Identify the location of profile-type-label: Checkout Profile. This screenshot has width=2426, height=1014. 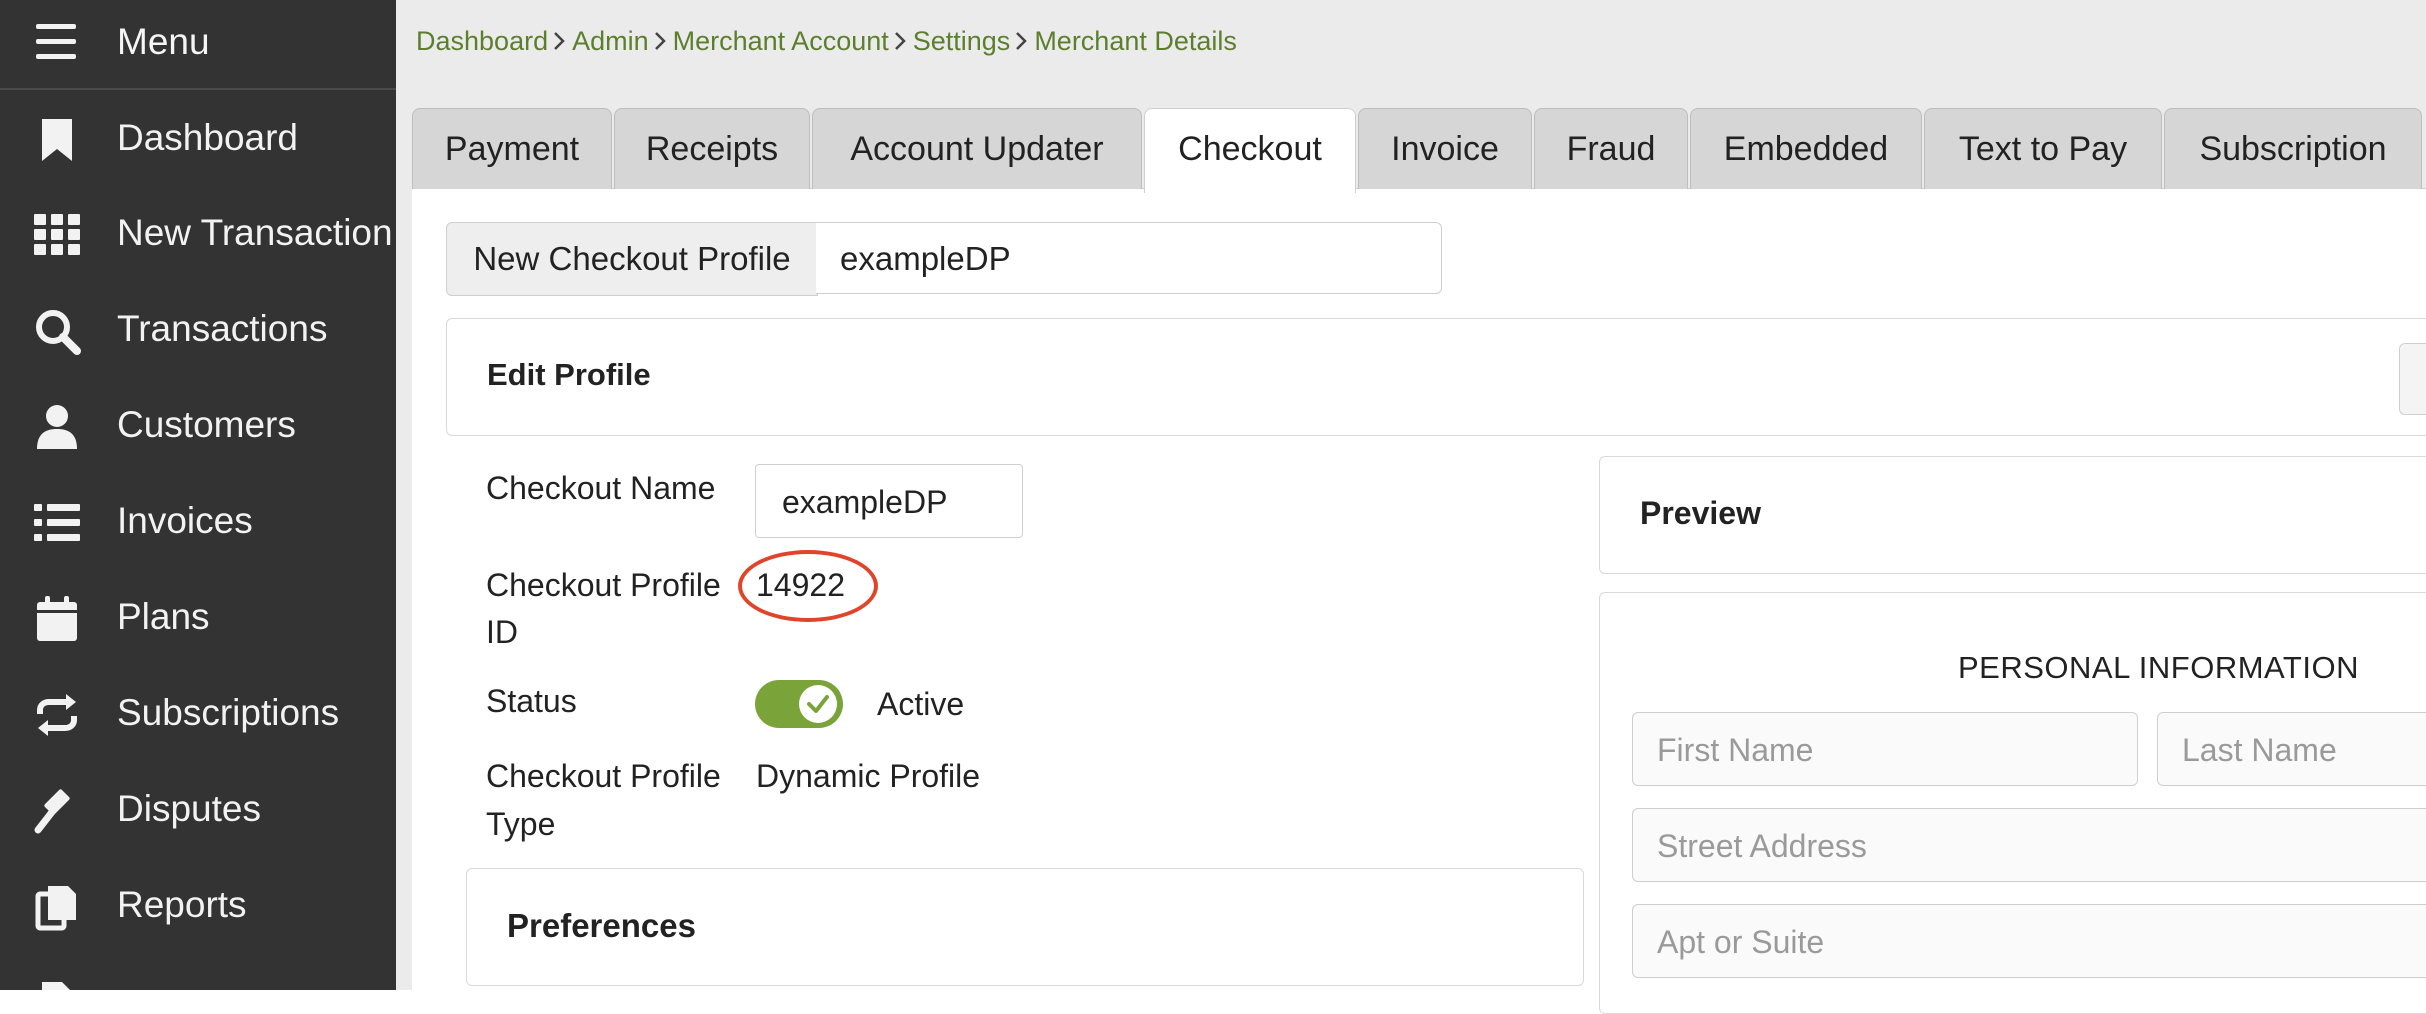
(603, 776).